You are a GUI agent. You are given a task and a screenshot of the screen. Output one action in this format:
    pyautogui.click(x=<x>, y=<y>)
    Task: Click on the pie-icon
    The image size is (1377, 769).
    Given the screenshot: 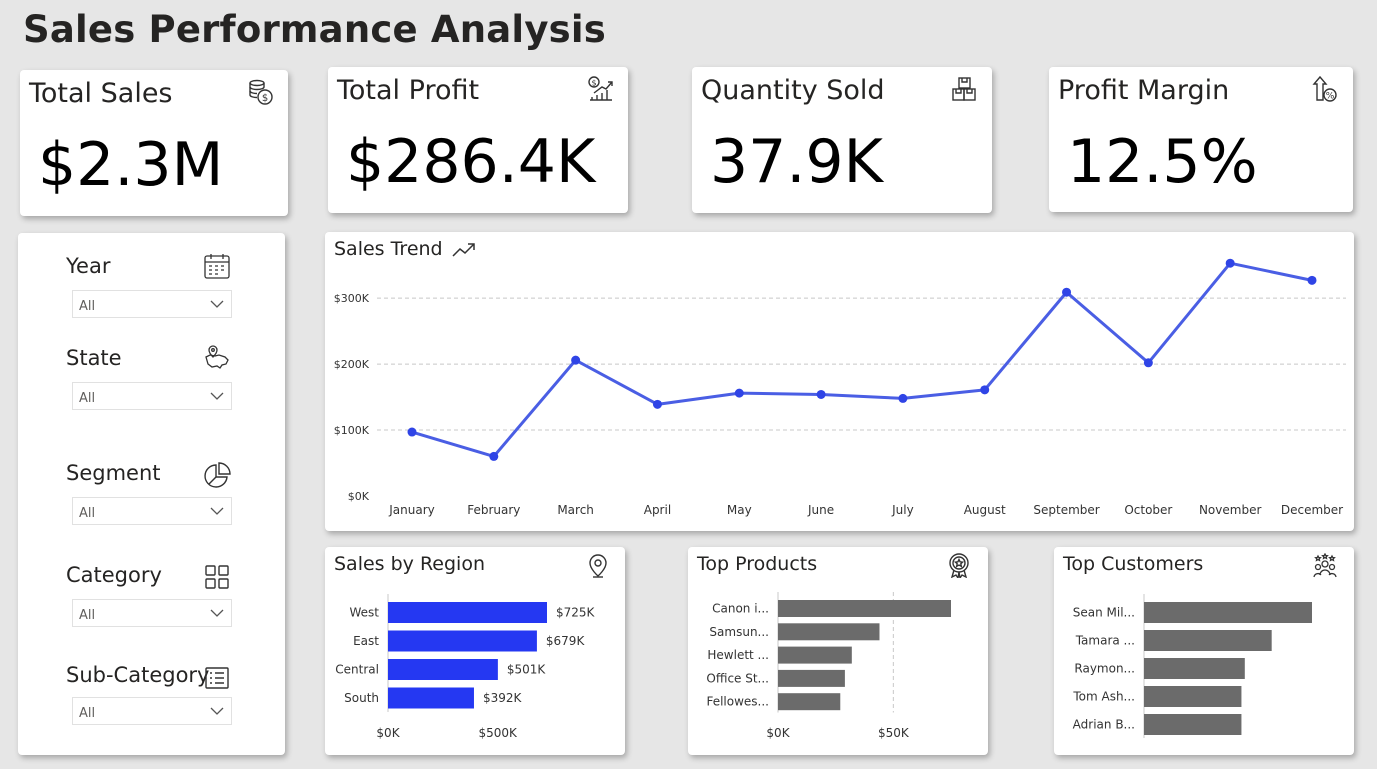 What is the action you would take?
    pyautogui.click(x=217, y=475)
    